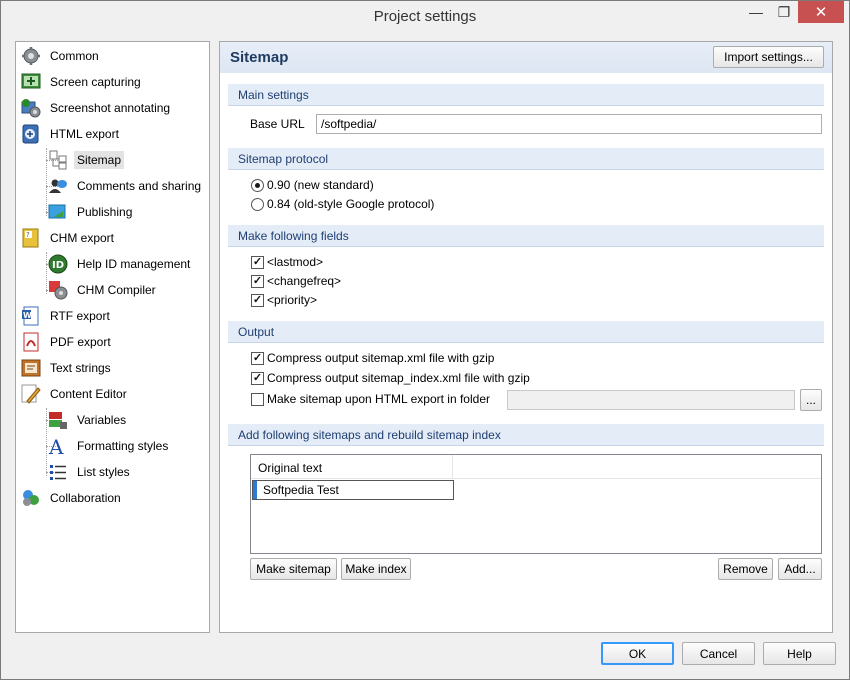 The image size is (850, 680). Describe the element at coordinates (526, 95) in the screenshot. I see `section-main-settings: Main settings` at that location.